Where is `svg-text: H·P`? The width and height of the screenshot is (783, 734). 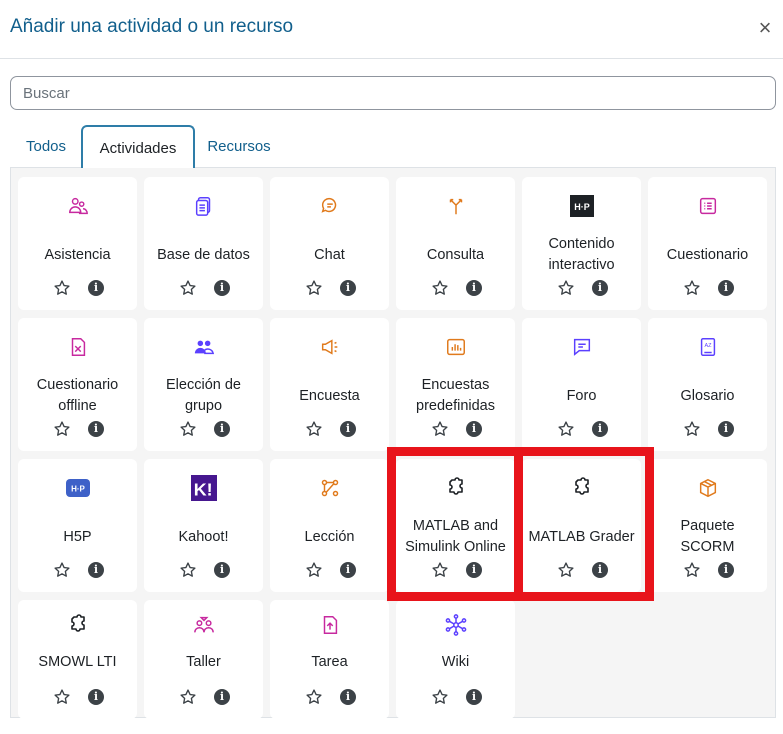 svg-text: H·P is located at coordinates (78, 489).